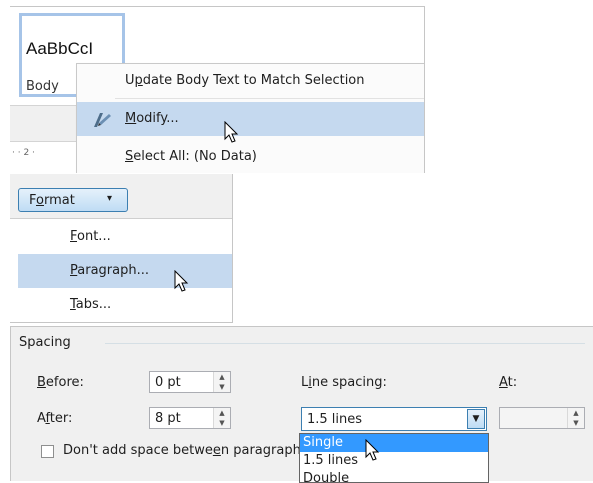  Describe the element at coordinates (476, 419) in the screenshot. I see `chevron-down-icon: ▼` at that location.